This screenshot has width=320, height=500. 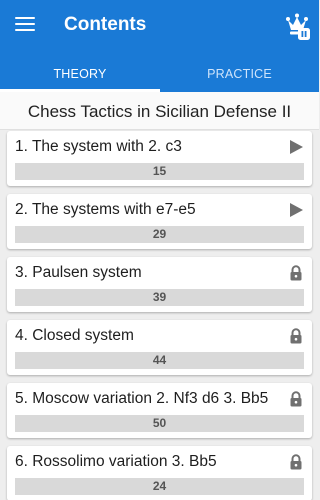 What do you see at coordinates (98, 146) in the screenshot?
I see `chapter-title: 1. The system with 2. c3` at bounding box center [98, 146].